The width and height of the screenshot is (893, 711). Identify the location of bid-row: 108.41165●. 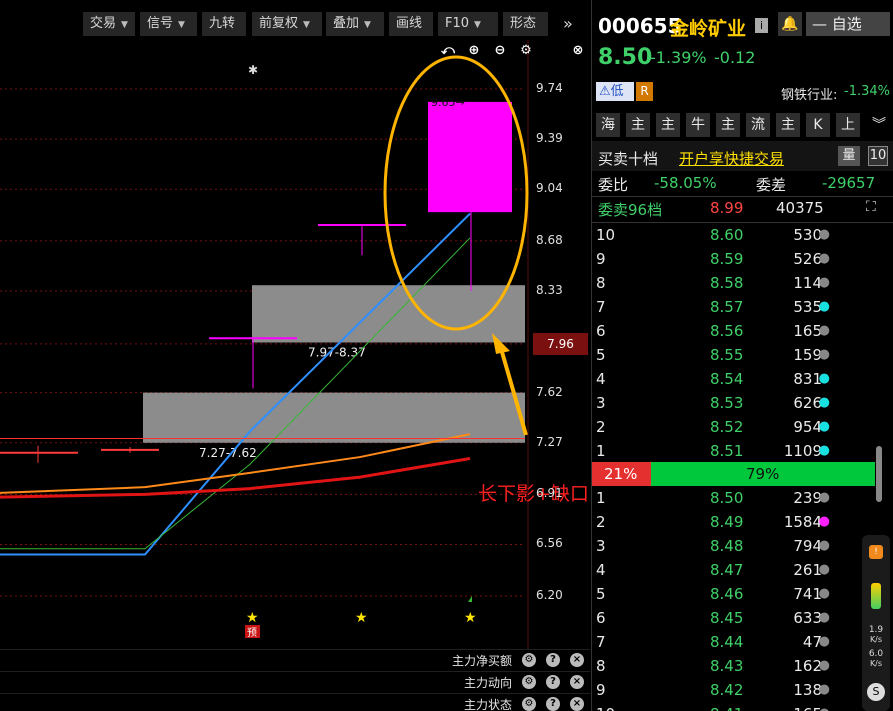
(737, 706).